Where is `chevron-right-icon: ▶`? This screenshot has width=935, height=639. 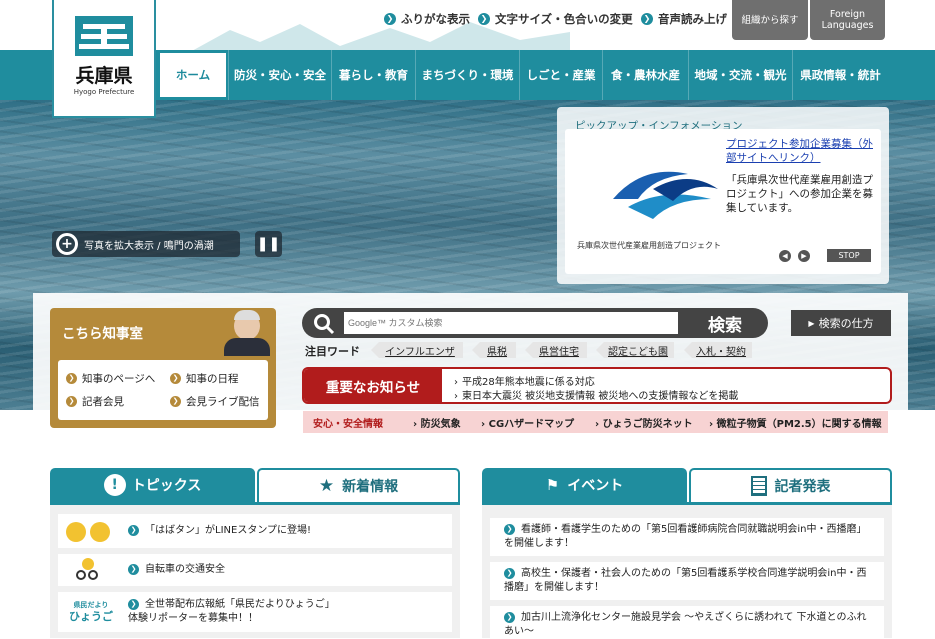 chevron-right-icon: ▶ is located at coordinates (811, 323).